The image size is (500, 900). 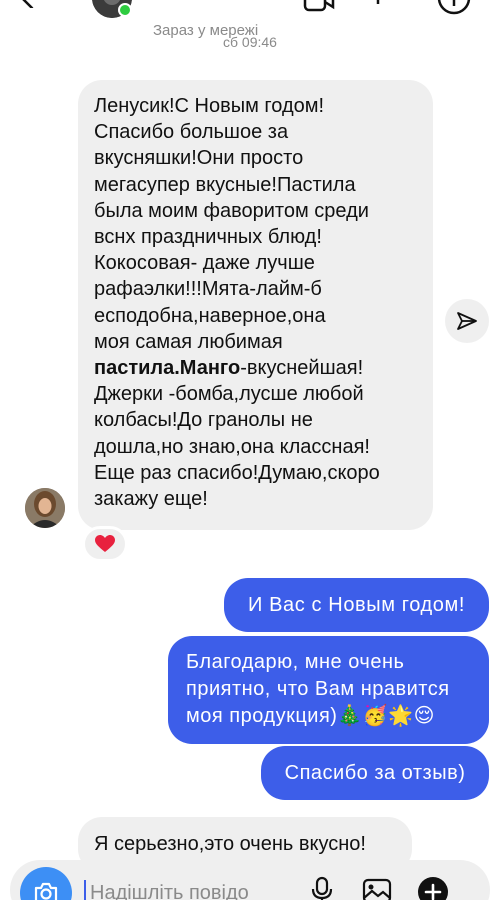 What do you see at coordinates (250, 11) in the screenshot?
I see `chat-header` at bounding box center [250, 11].